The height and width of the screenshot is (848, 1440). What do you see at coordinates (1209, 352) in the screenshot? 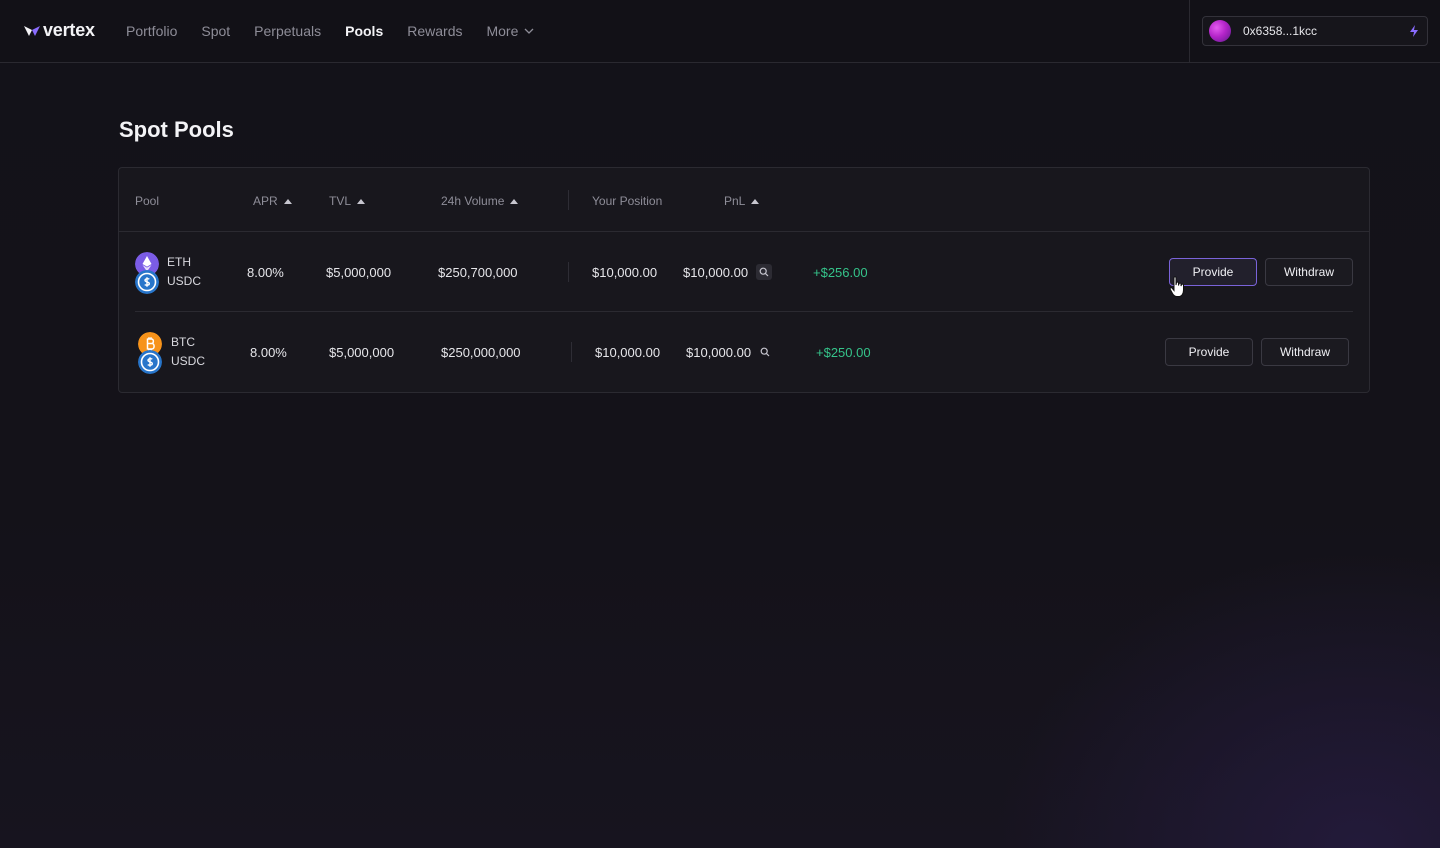
I see `provide-button: Provide` at bounding box center [1209, 352].